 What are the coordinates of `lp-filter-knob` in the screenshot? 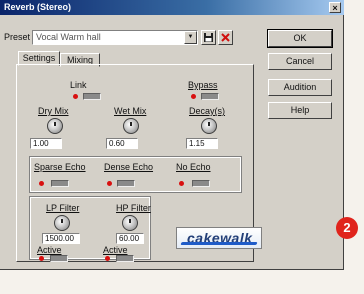 It's located at (62, 223).